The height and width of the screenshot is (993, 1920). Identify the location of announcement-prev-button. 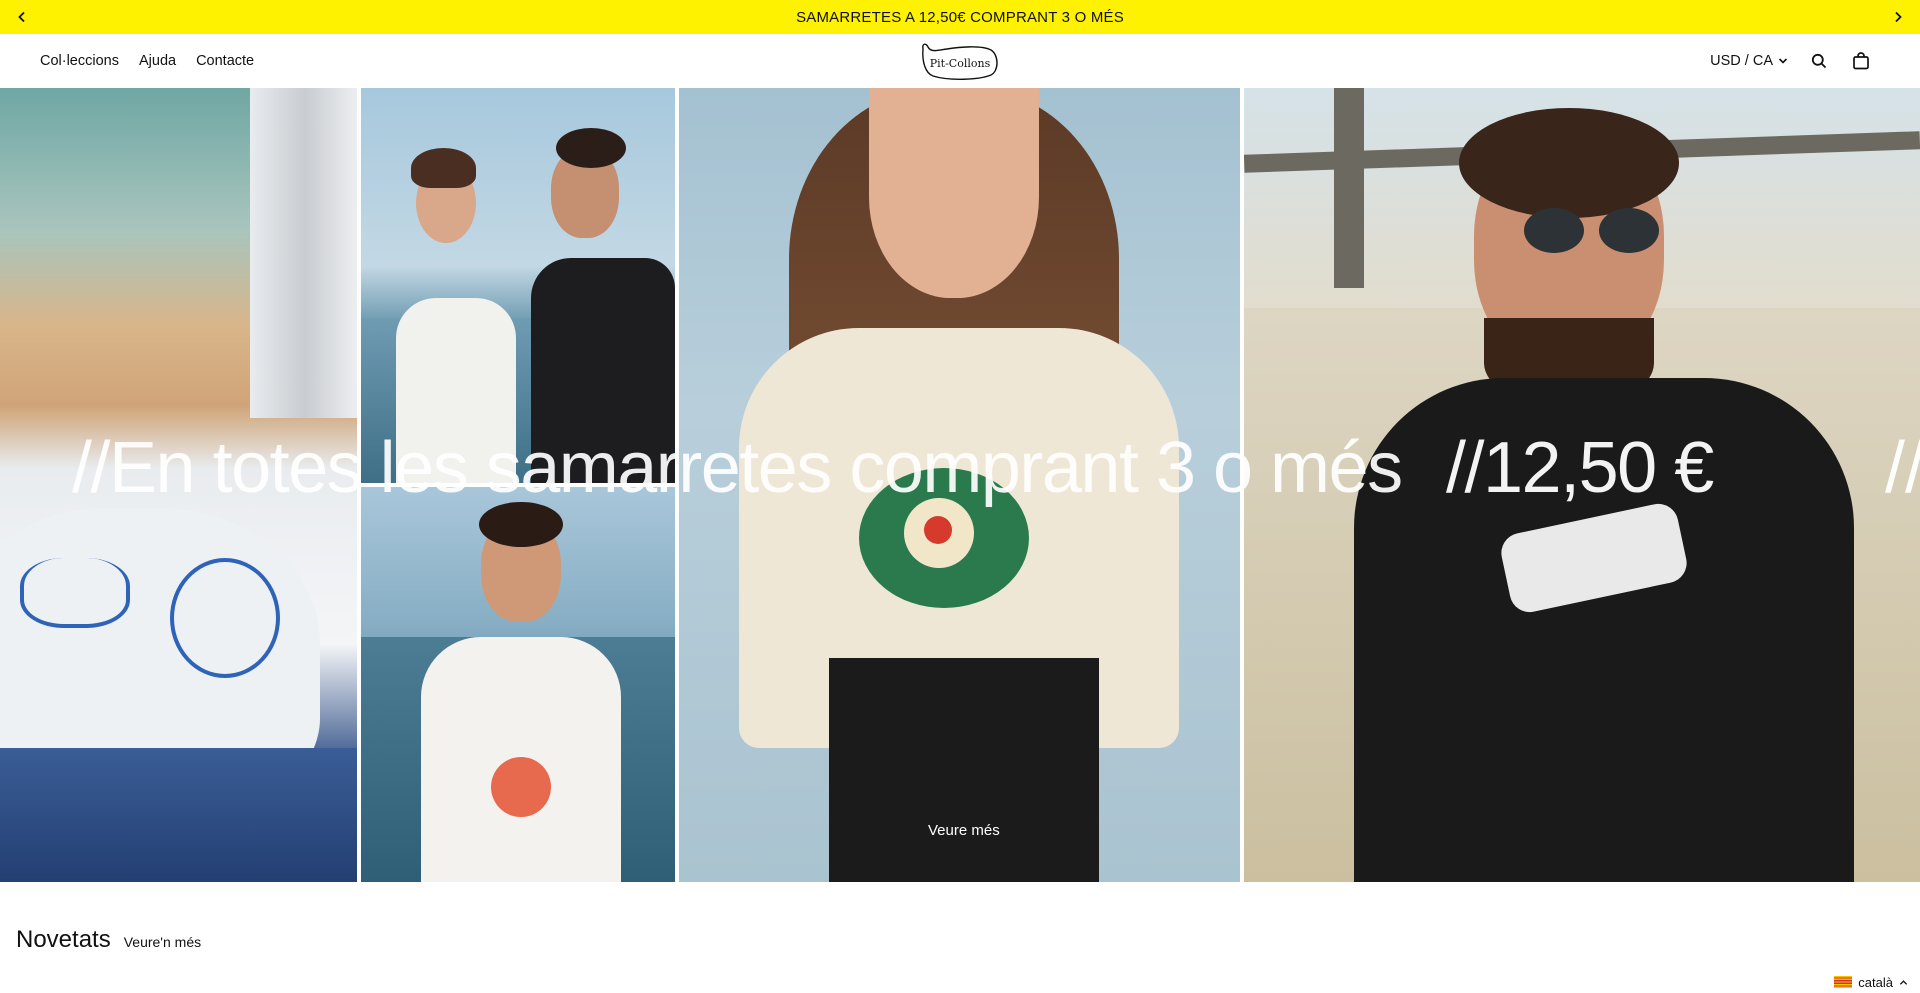
(22, 17).